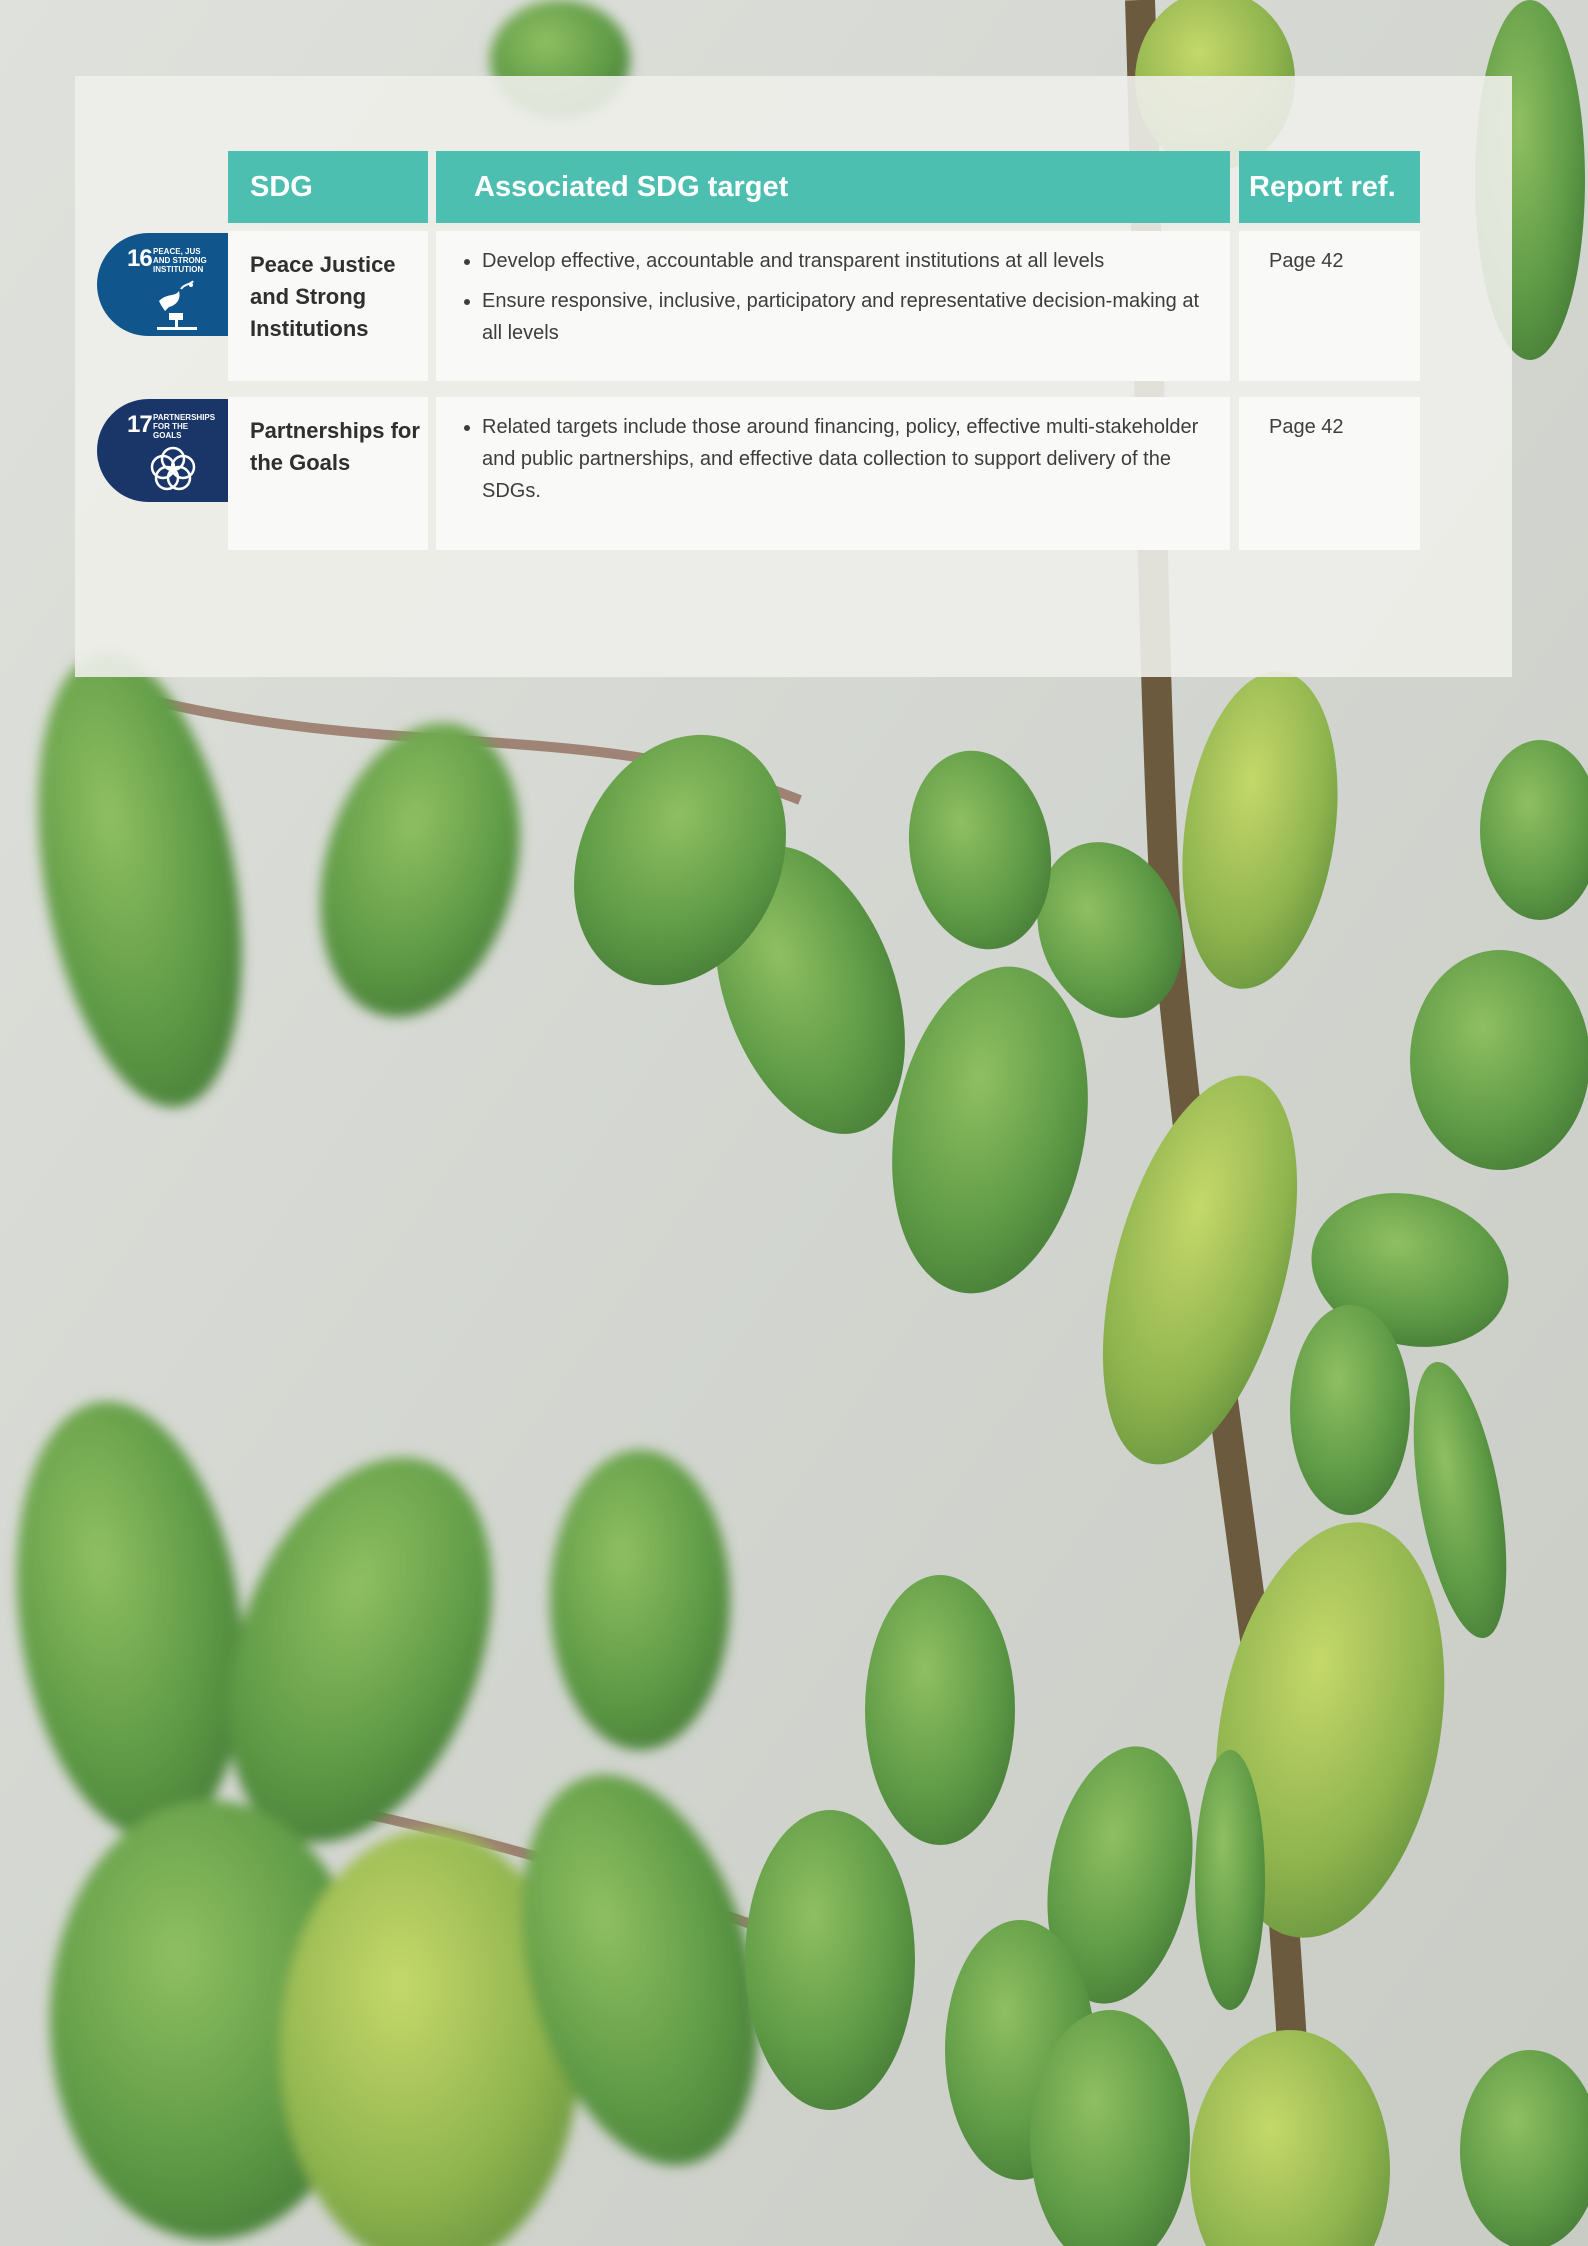 The height and width of the screenshot is (2246, 1588). What do you see at coordinates (281, 186) in the screenshot?
I see `header-sdg-label: SDG` at bounding box center [281, 186].